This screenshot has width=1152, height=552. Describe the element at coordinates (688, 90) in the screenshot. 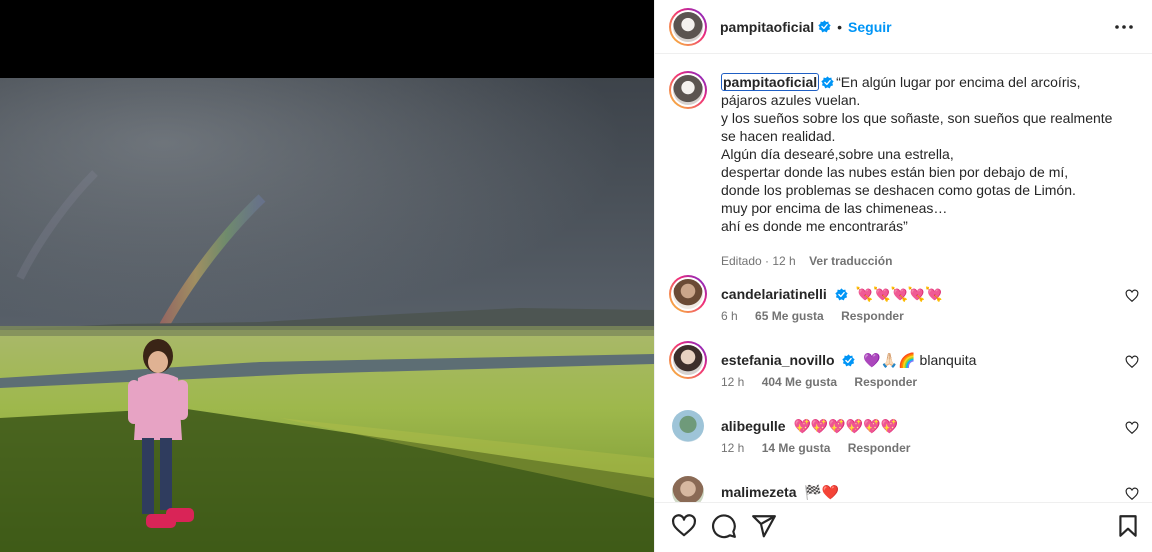

I see `caption-avatar` at that location.